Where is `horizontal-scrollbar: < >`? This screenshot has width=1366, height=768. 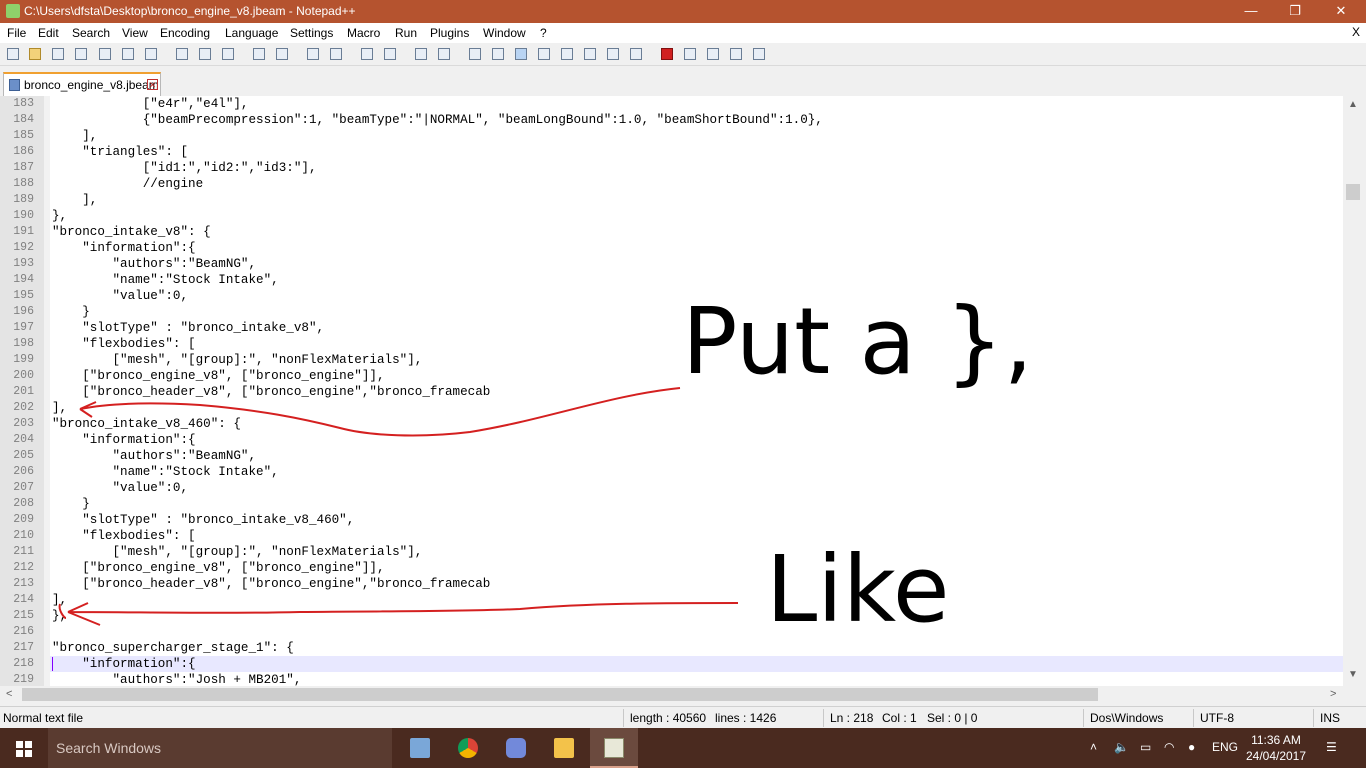 horizontal-scrollbar: < > is located at coordinates (671, 695).